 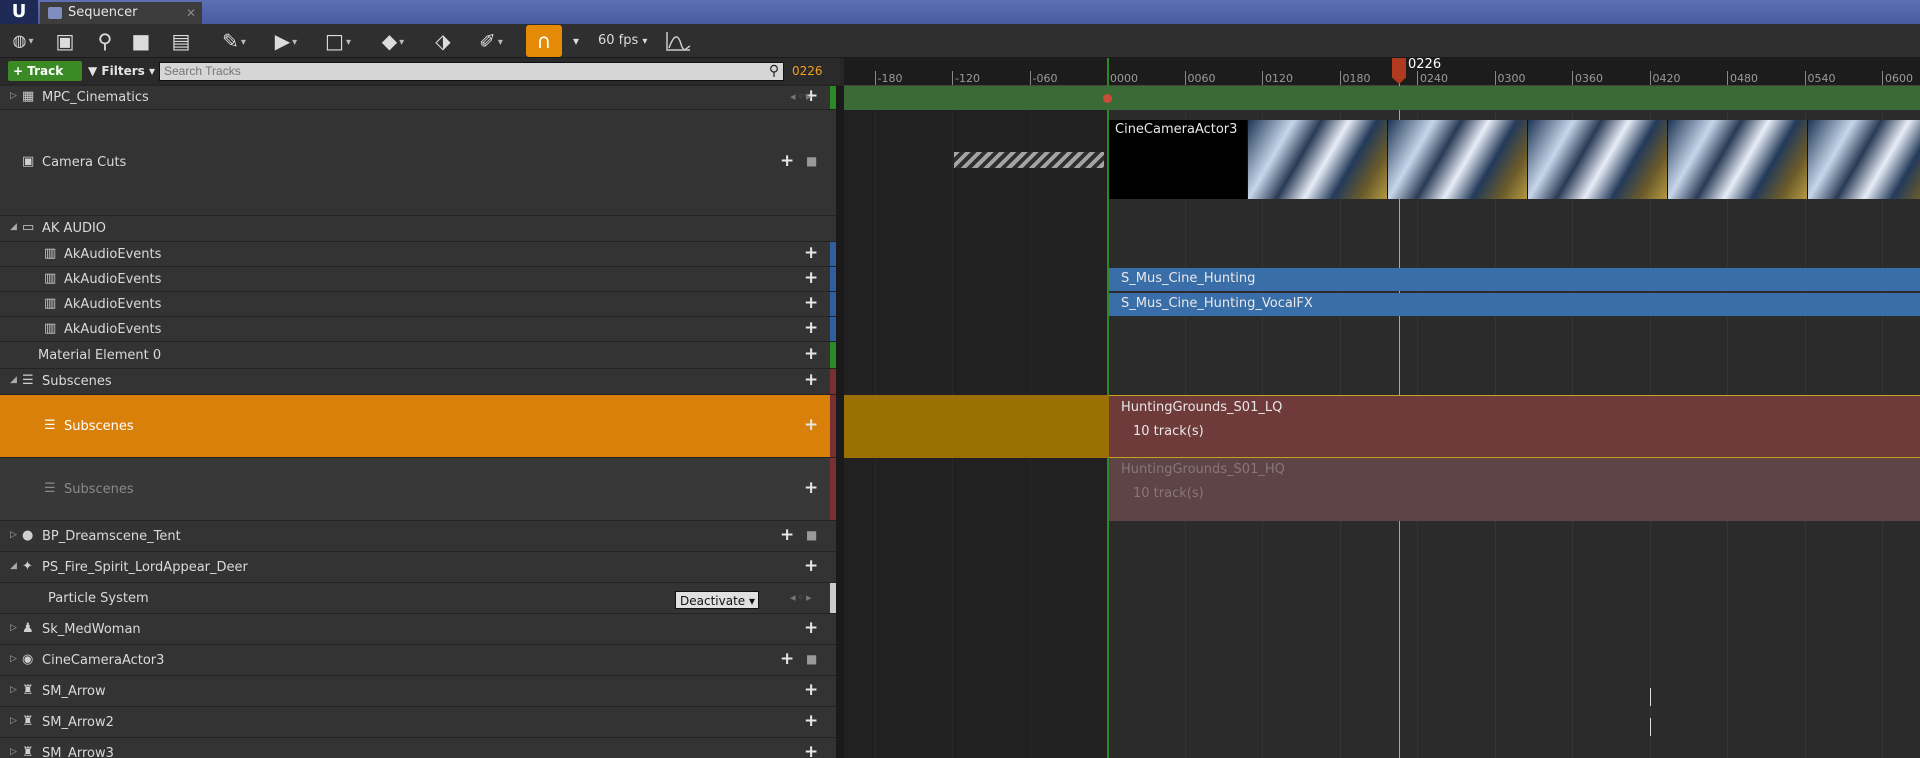 What do you see at coordinates (967, 78) in the screenshot?
I see `ruler-tick-label: -120` at bounding box center [967, 78].